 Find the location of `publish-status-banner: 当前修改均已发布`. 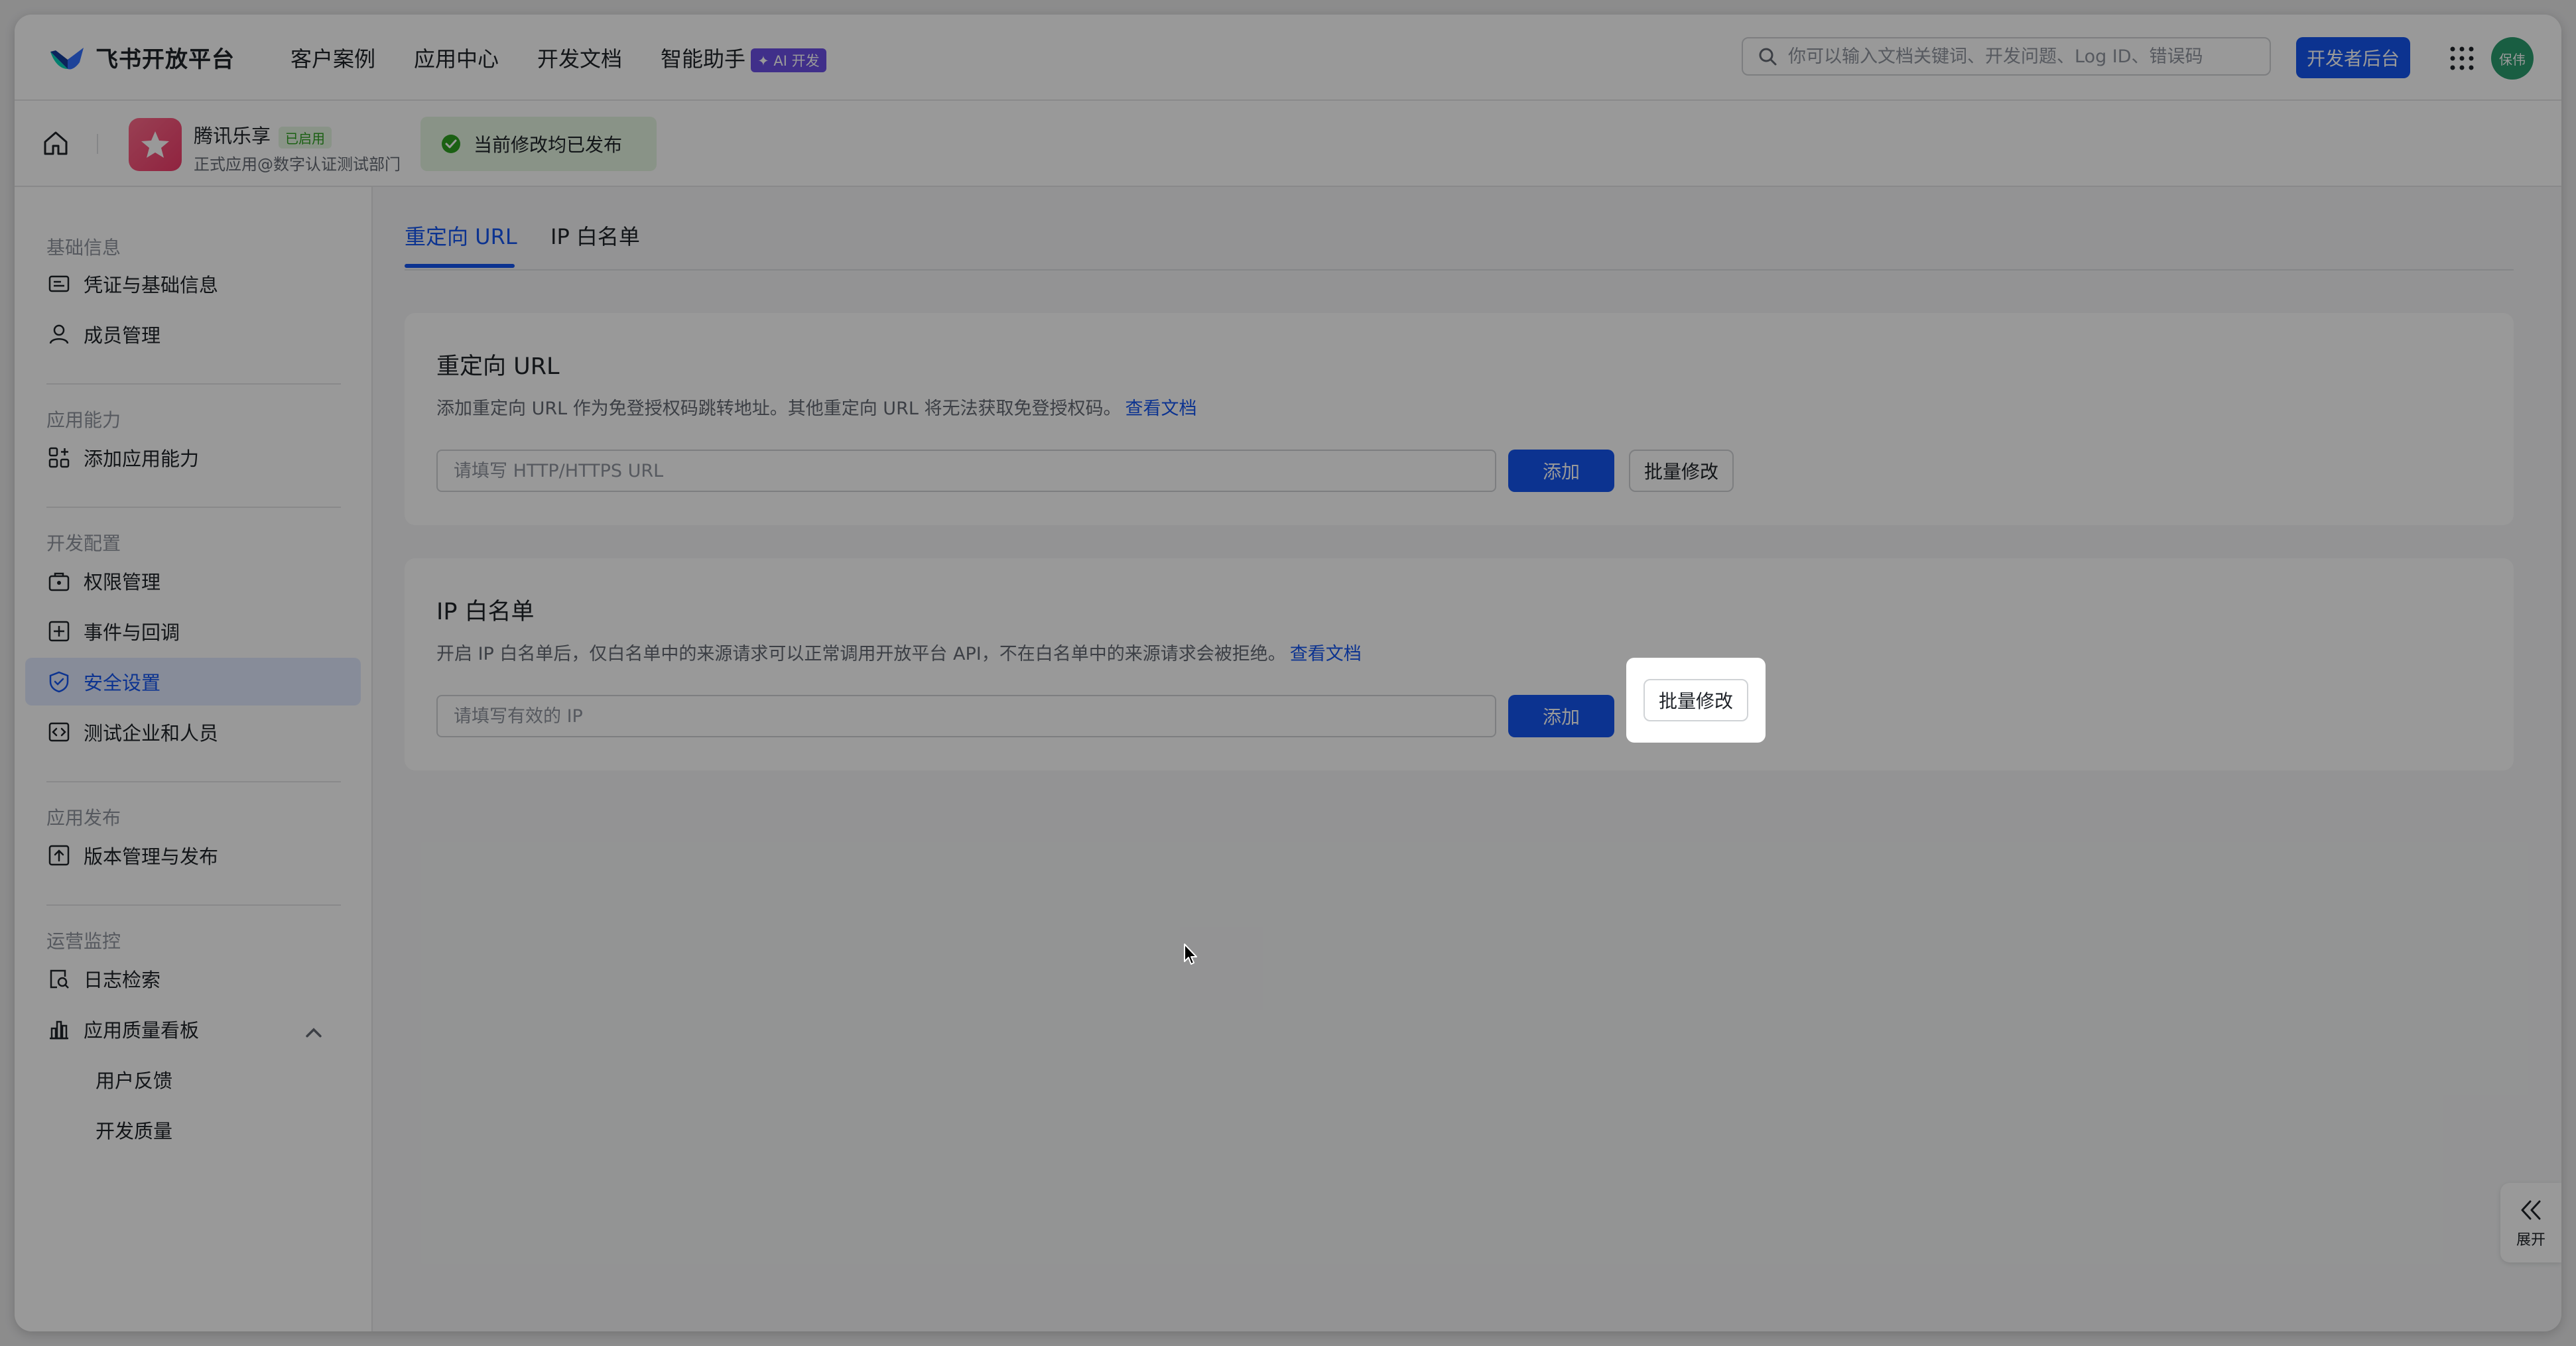

publish-status-banner: 当前修改均已发布 is located at coordinates (539, 144).